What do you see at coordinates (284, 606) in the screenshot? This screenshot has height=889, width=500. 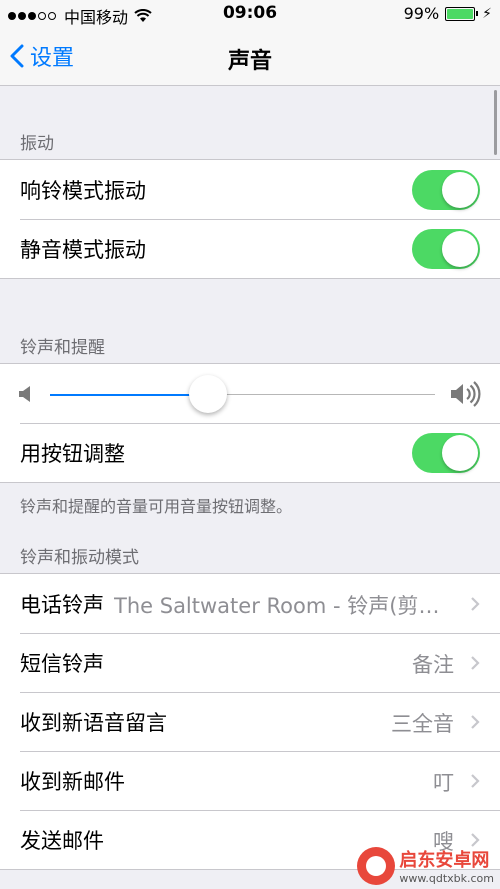 I see `row-value: The Saltwater Room - 铃声(剪辑版)` at bounding box center [284, 606].